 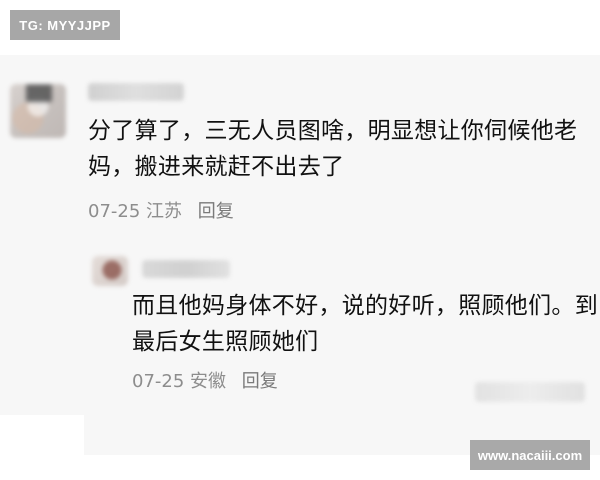 I want to click on reply-commenter-avatar, so click(x=110, y=271).